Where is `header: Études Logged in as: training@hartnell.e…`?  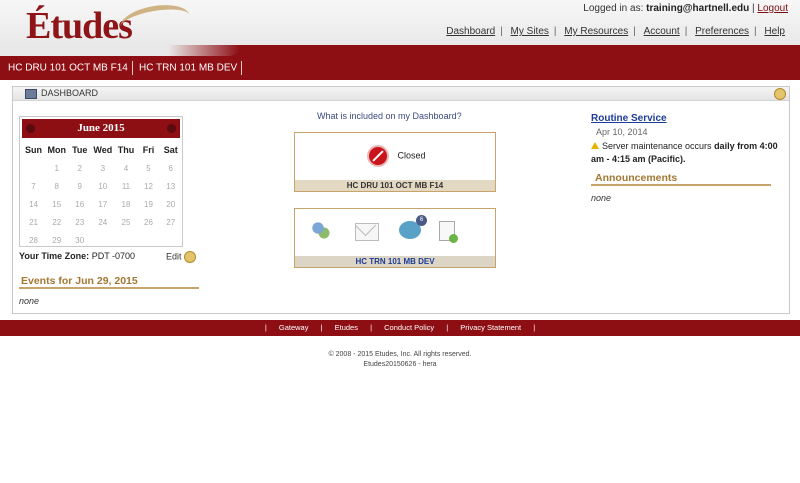 header: Études Logged in as: training@hartnell.e… is located at coordinates (400, 24).